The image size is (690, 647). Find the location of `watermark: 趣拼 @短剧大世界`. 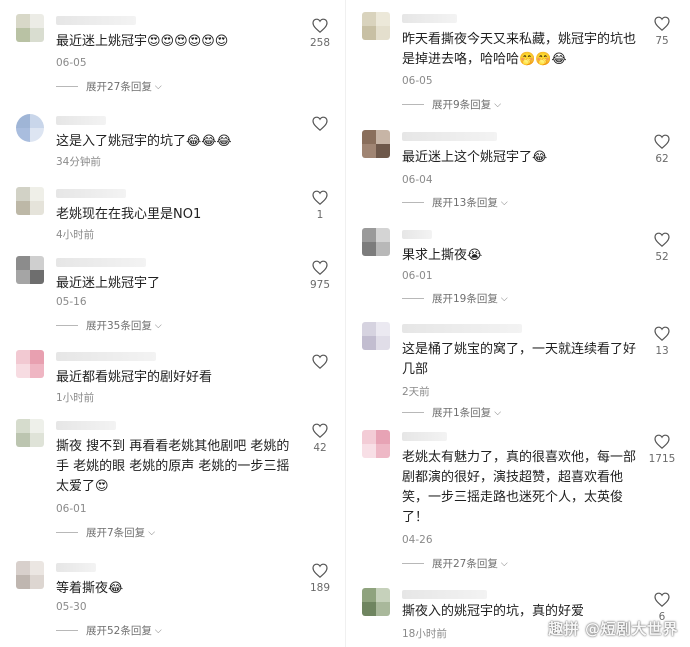

watermark: 趣拼 @短剧大世界 is located at coordinates (613, 628).